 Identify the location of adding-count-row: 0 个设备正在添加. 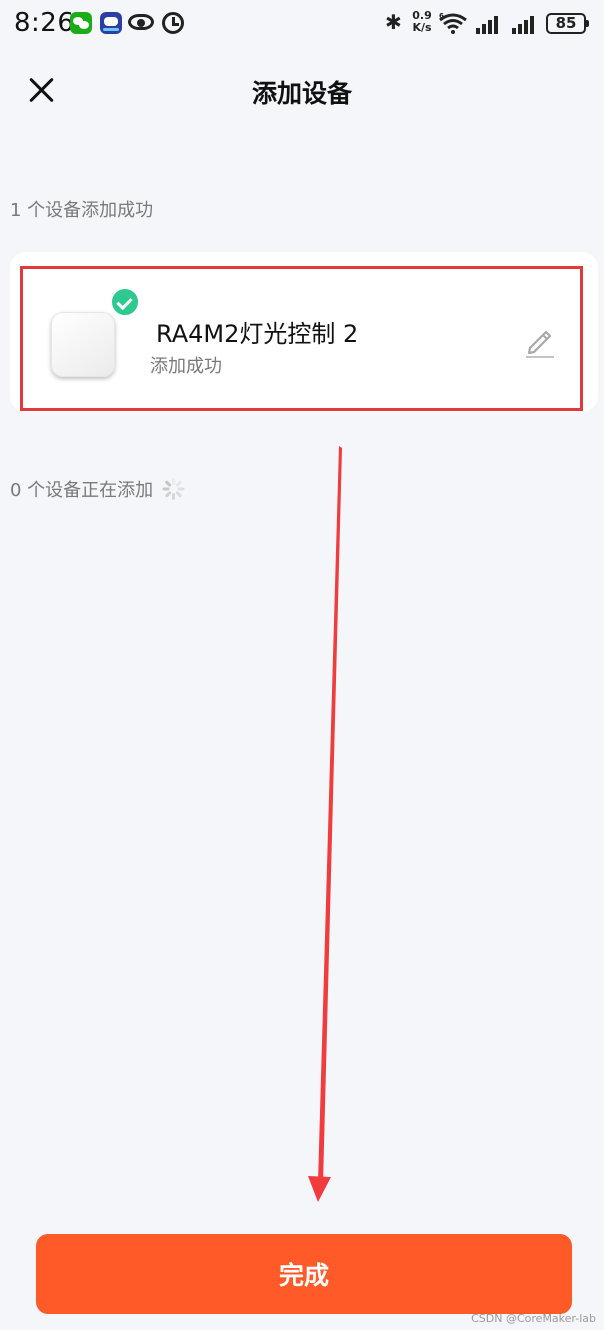
(97, 489).